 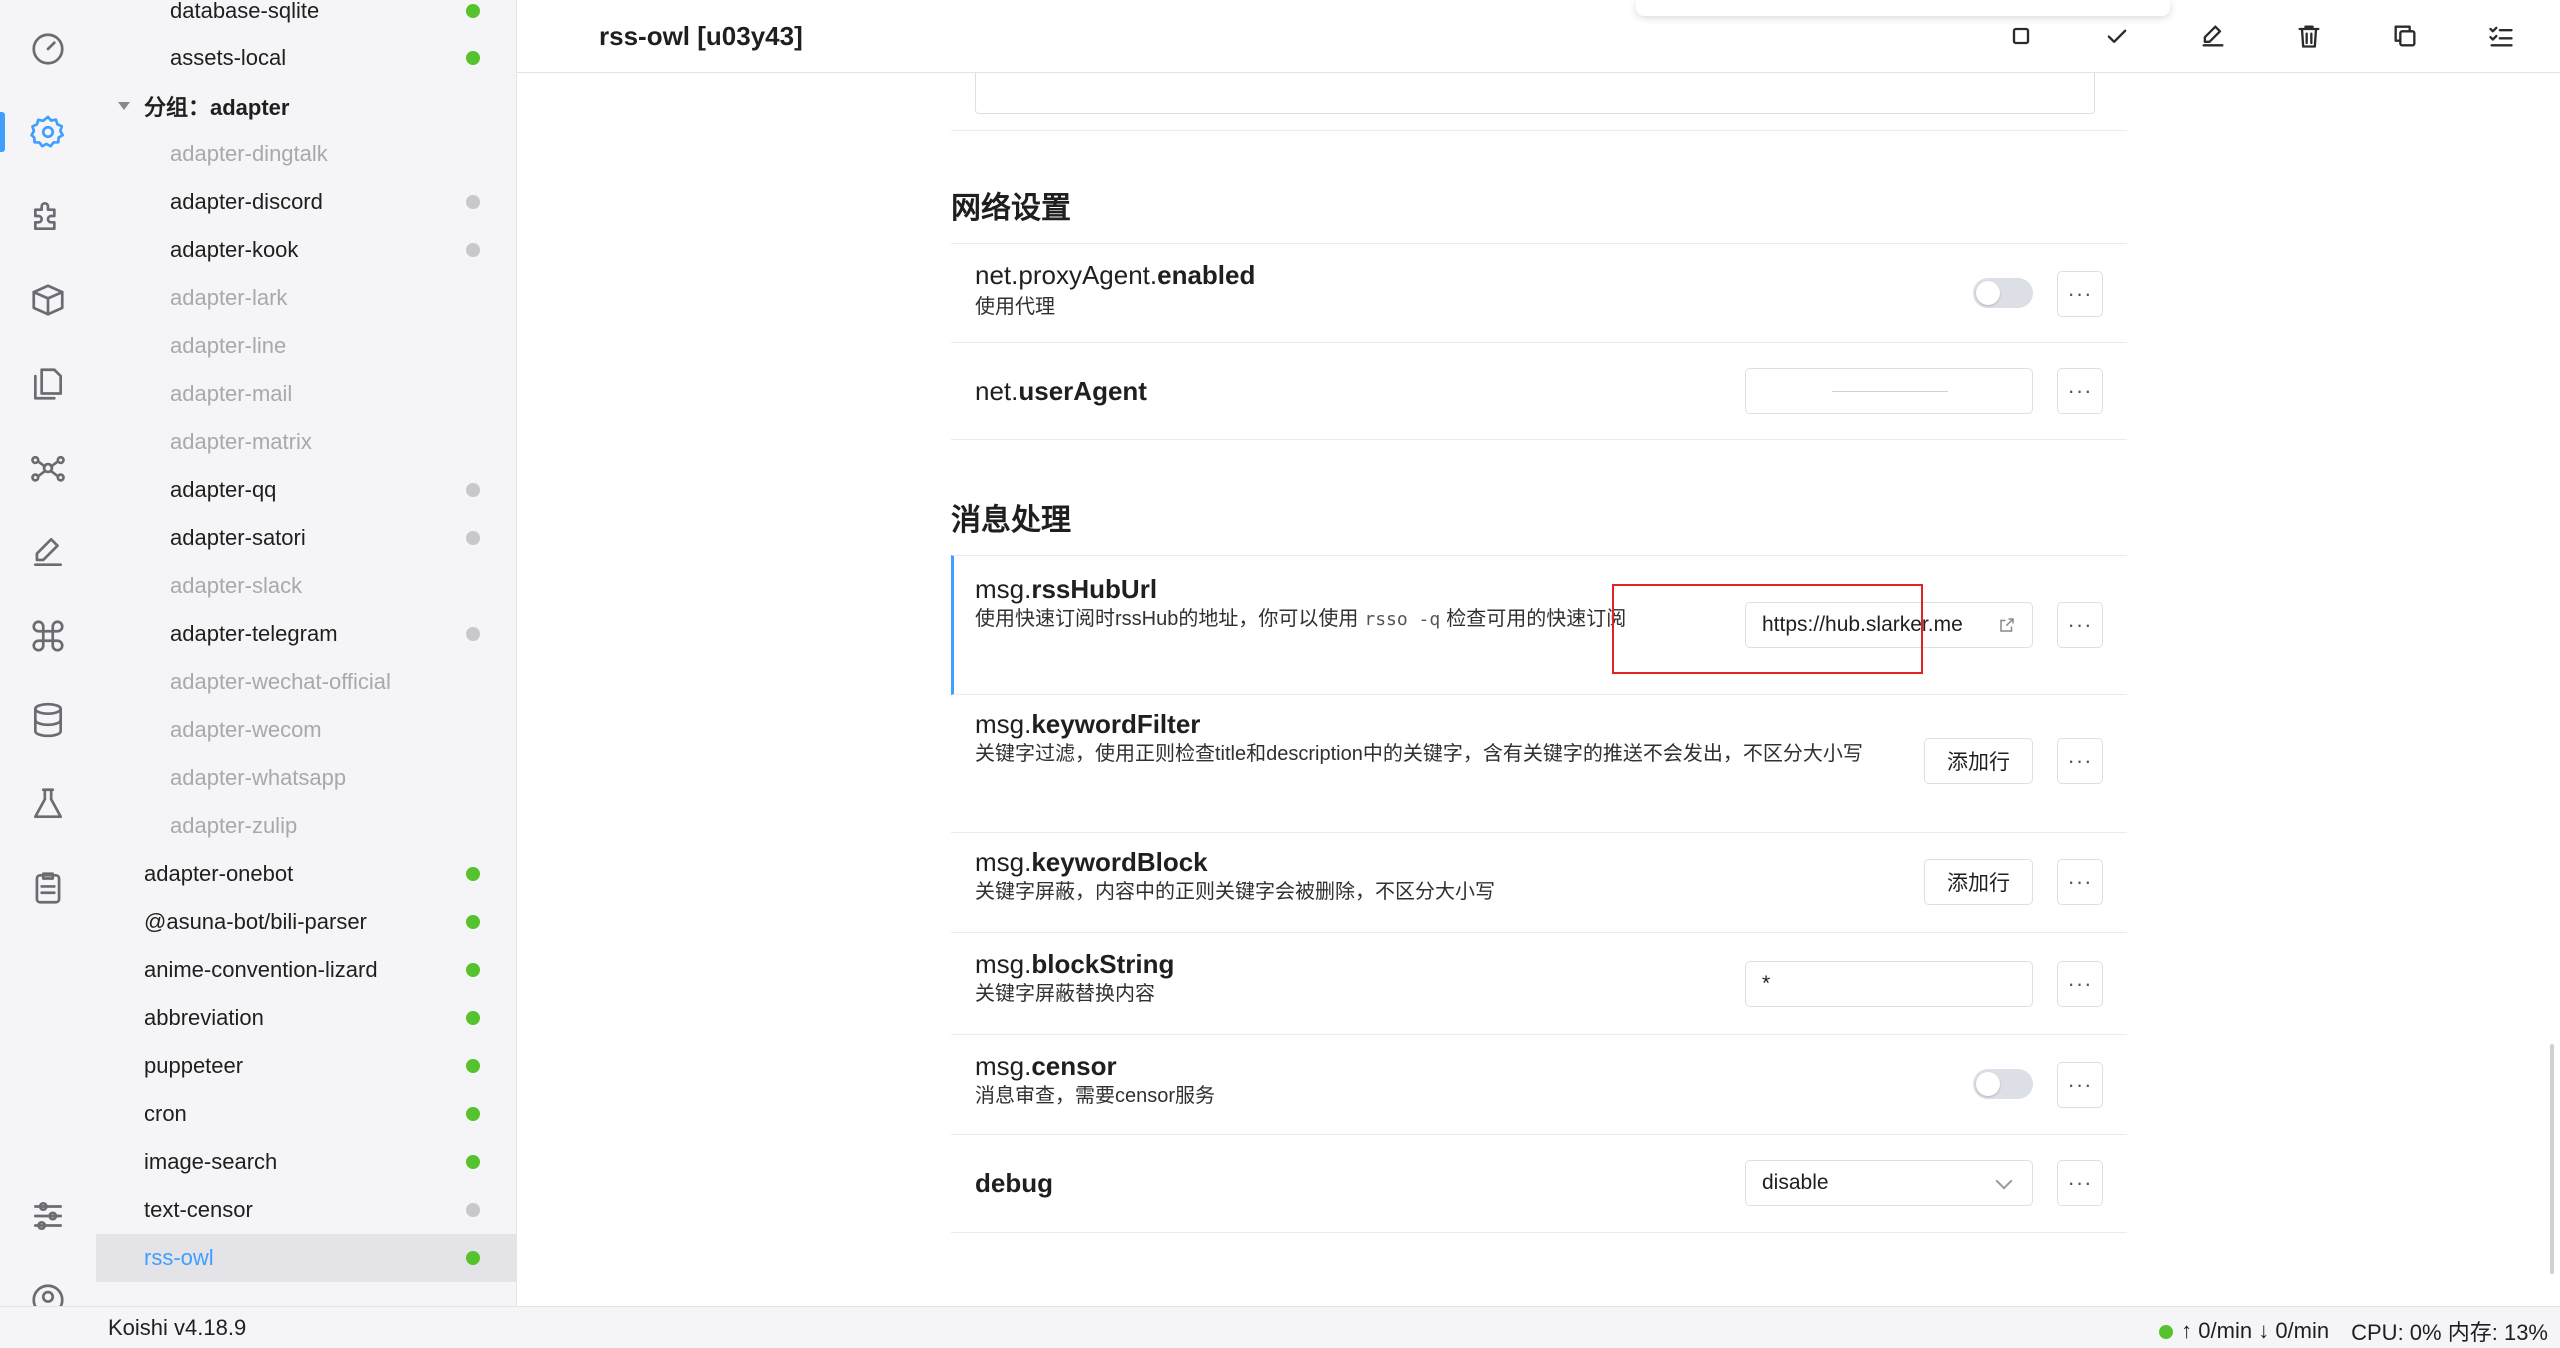 I want to click on plugin-item: text-censor, so click(x=306, y=1210).